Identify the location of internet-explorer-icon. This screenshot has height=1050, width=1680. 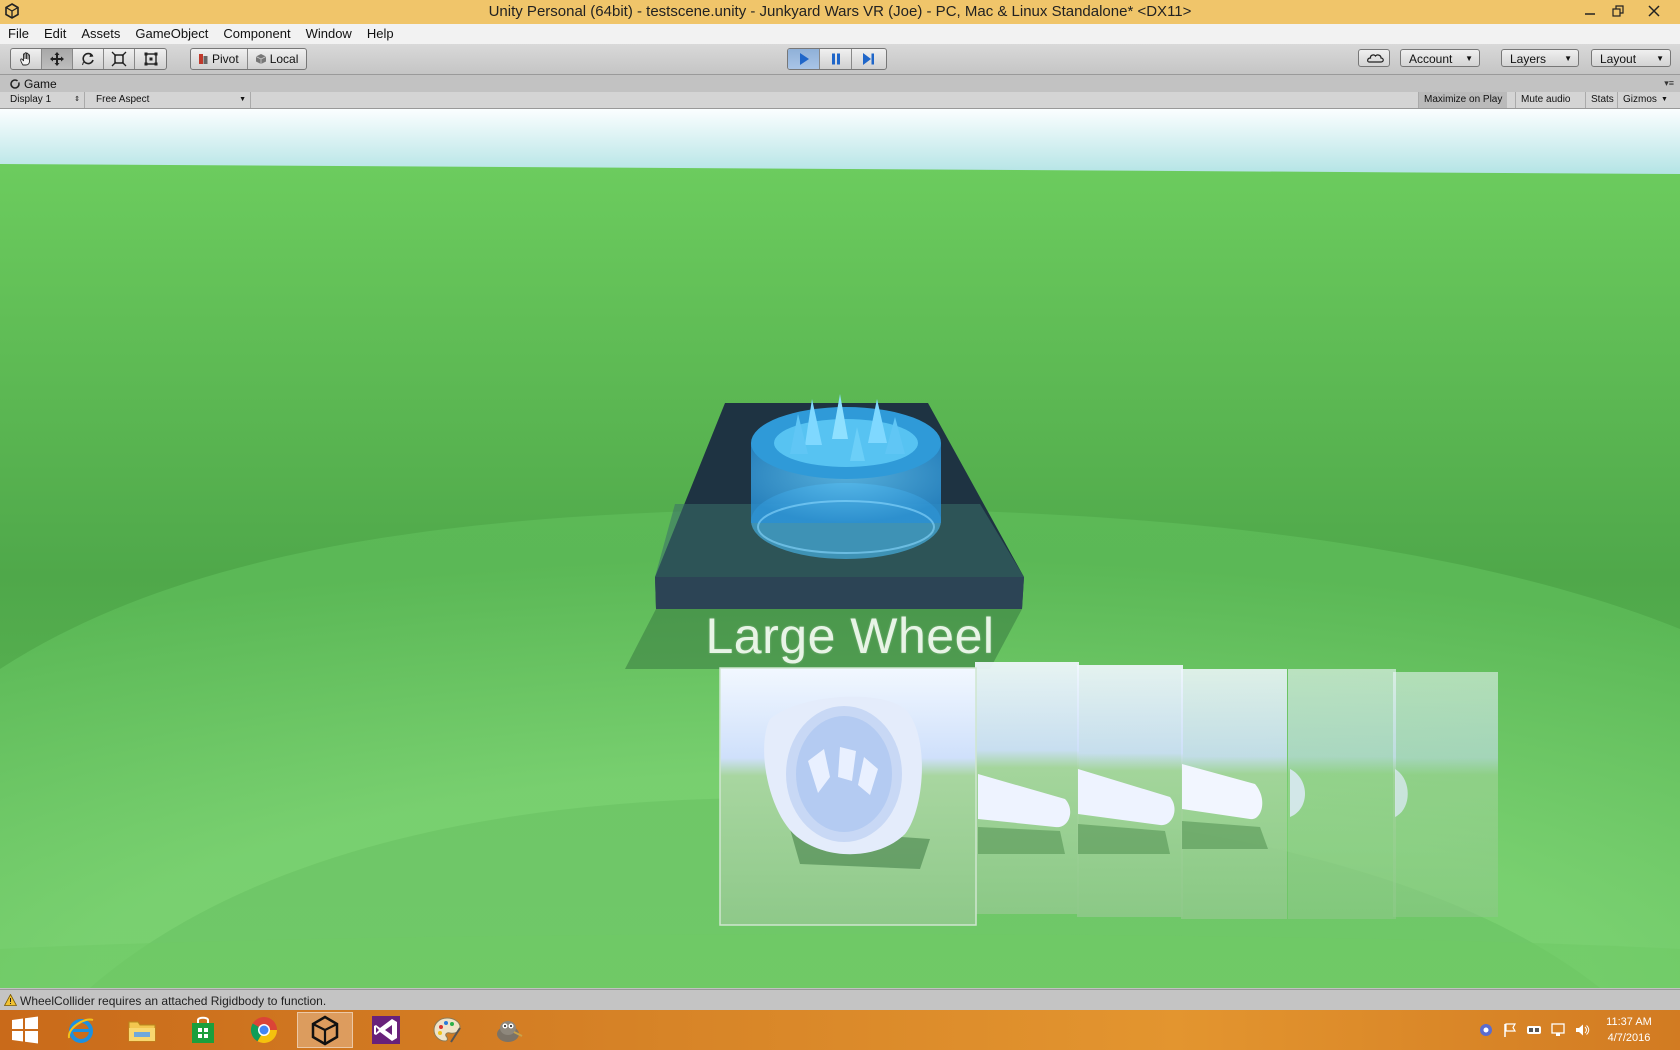
(80, 1030).